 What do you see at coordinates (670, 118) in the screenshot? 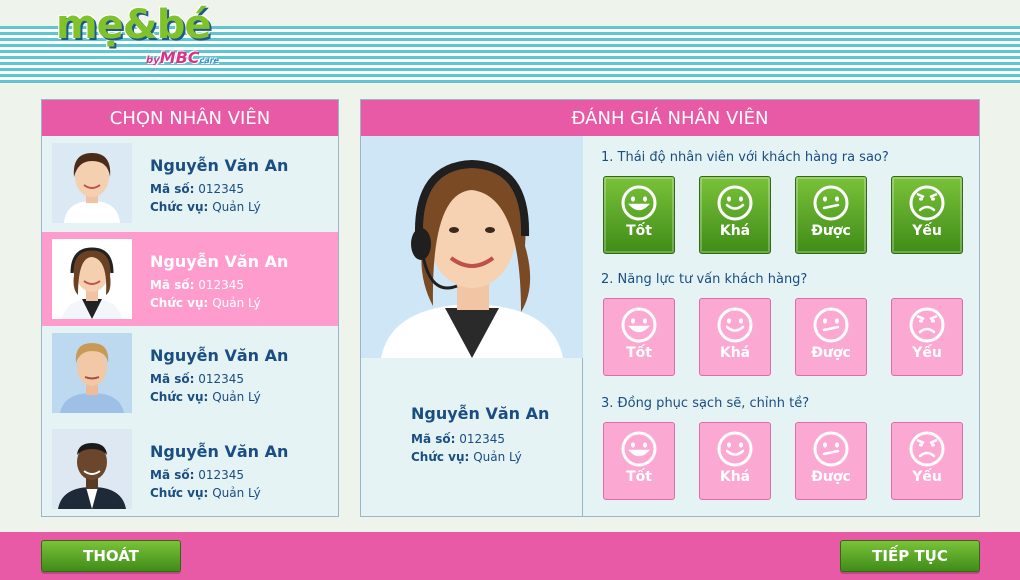
I see `evaluation-title: ĐÁNH GIÁ NHÂN VIÊN` at bounding box center [670, 118].